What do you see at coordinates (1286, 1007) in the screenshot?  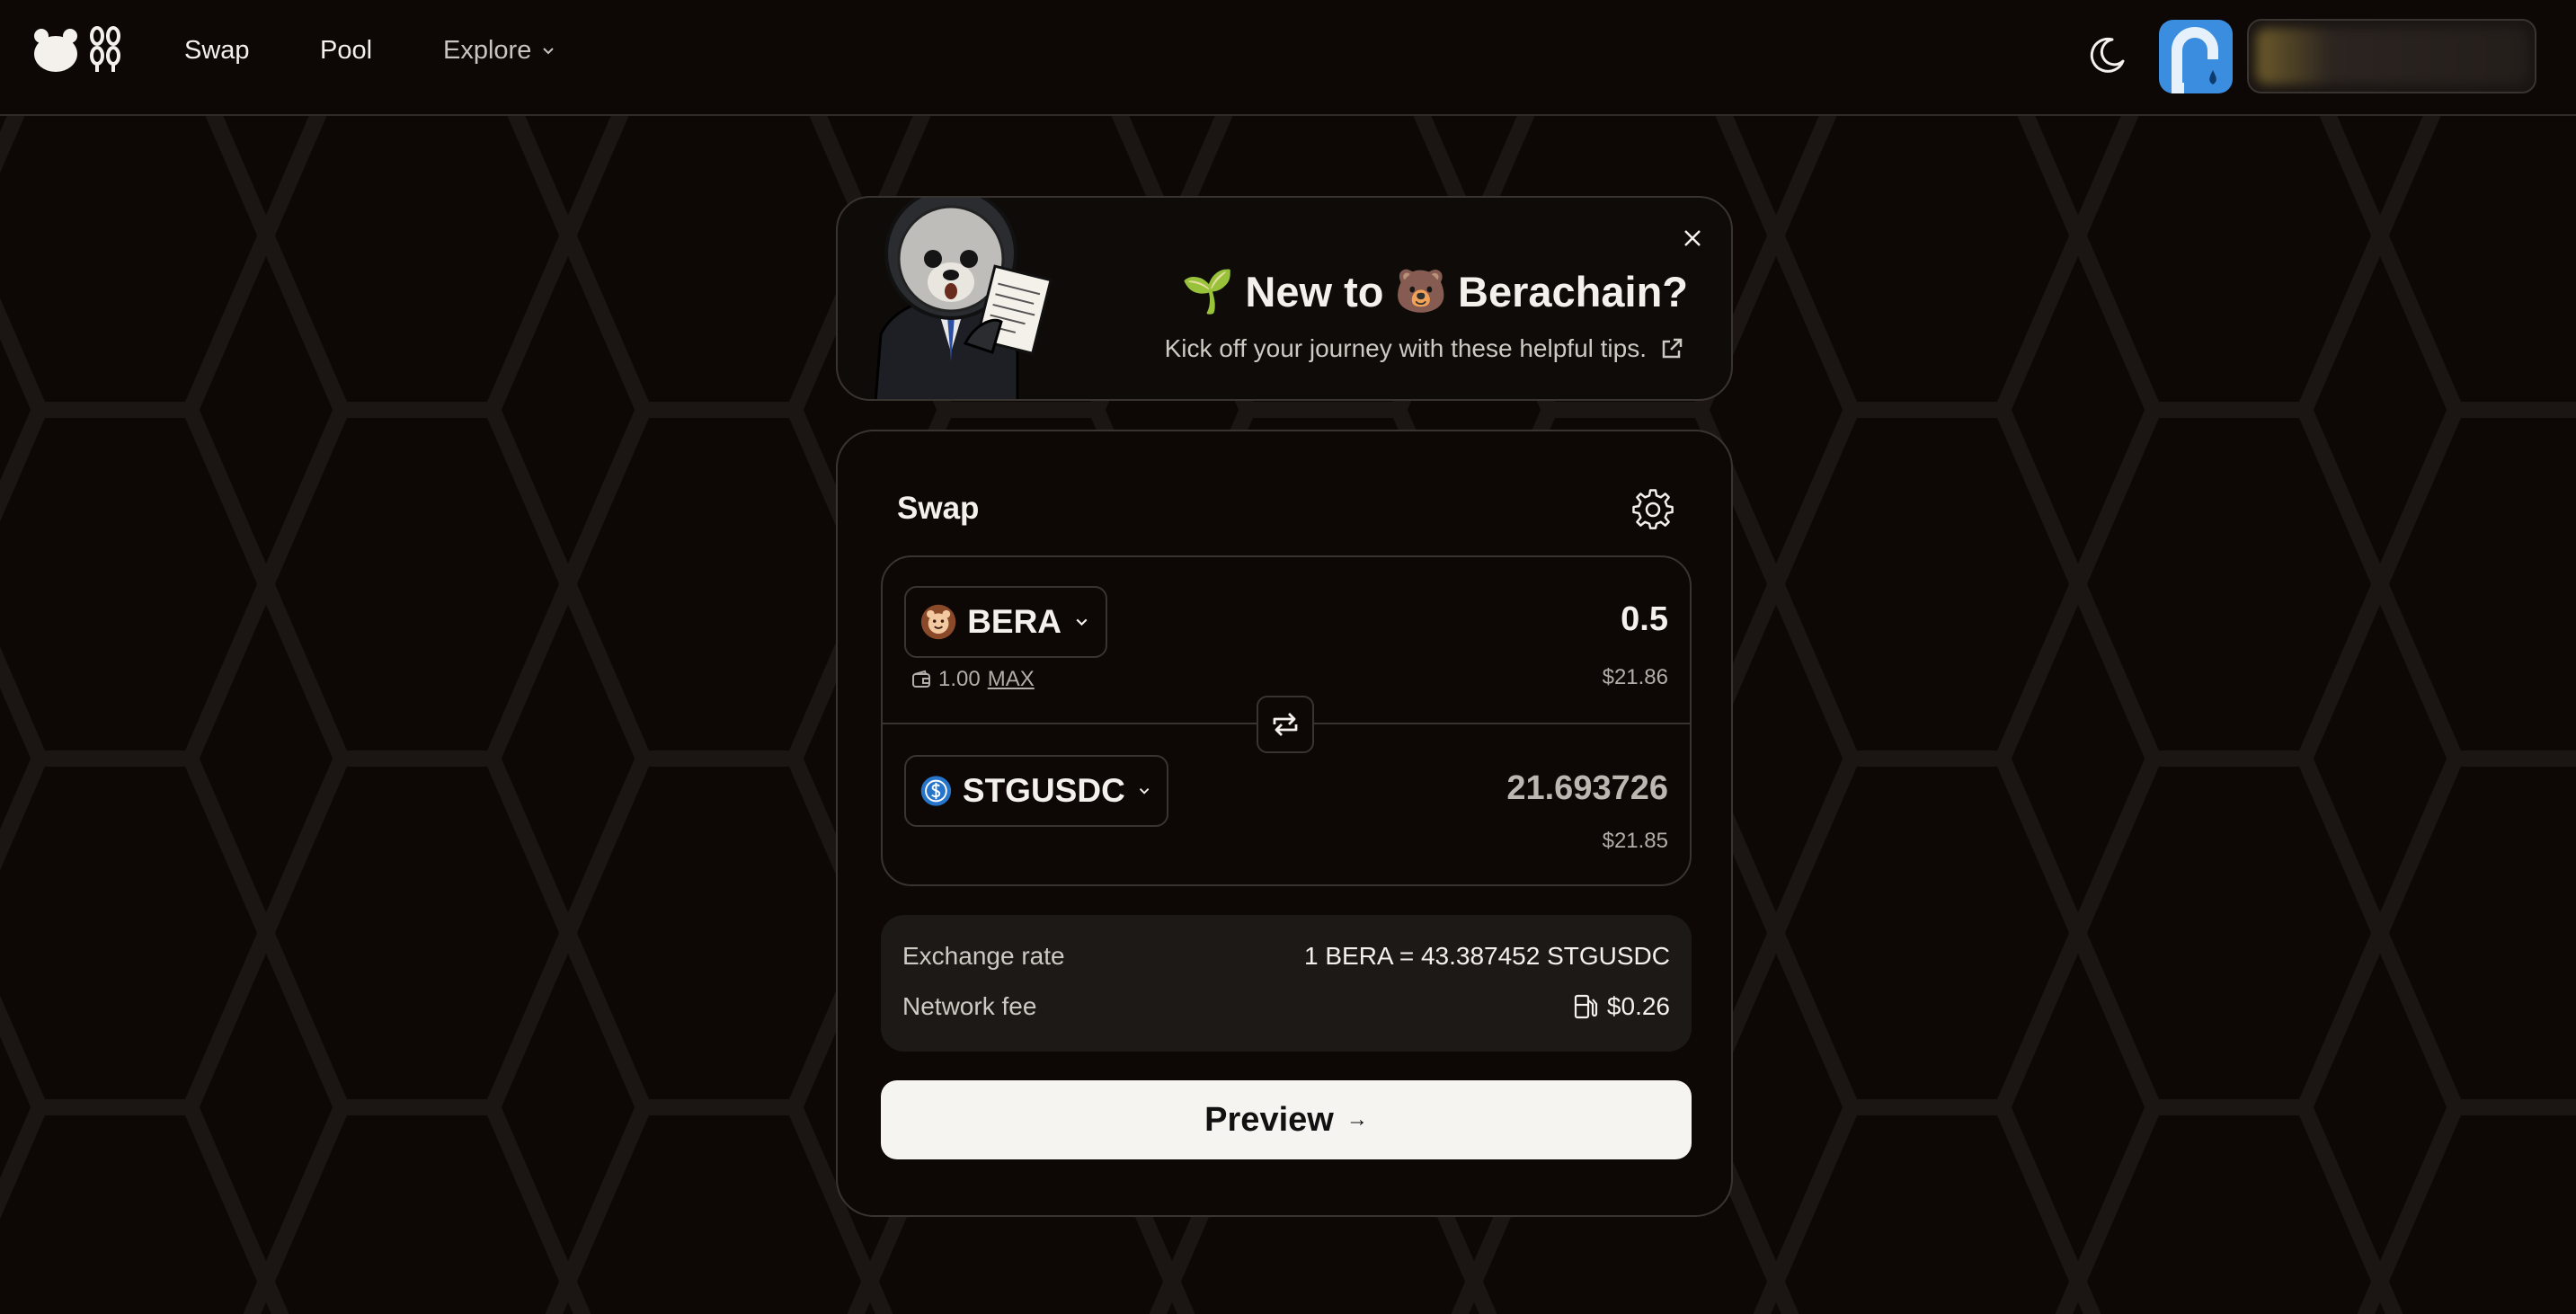 I see `network-fee-row: Network fee $0.26` at bounding box center [1286, 1007].